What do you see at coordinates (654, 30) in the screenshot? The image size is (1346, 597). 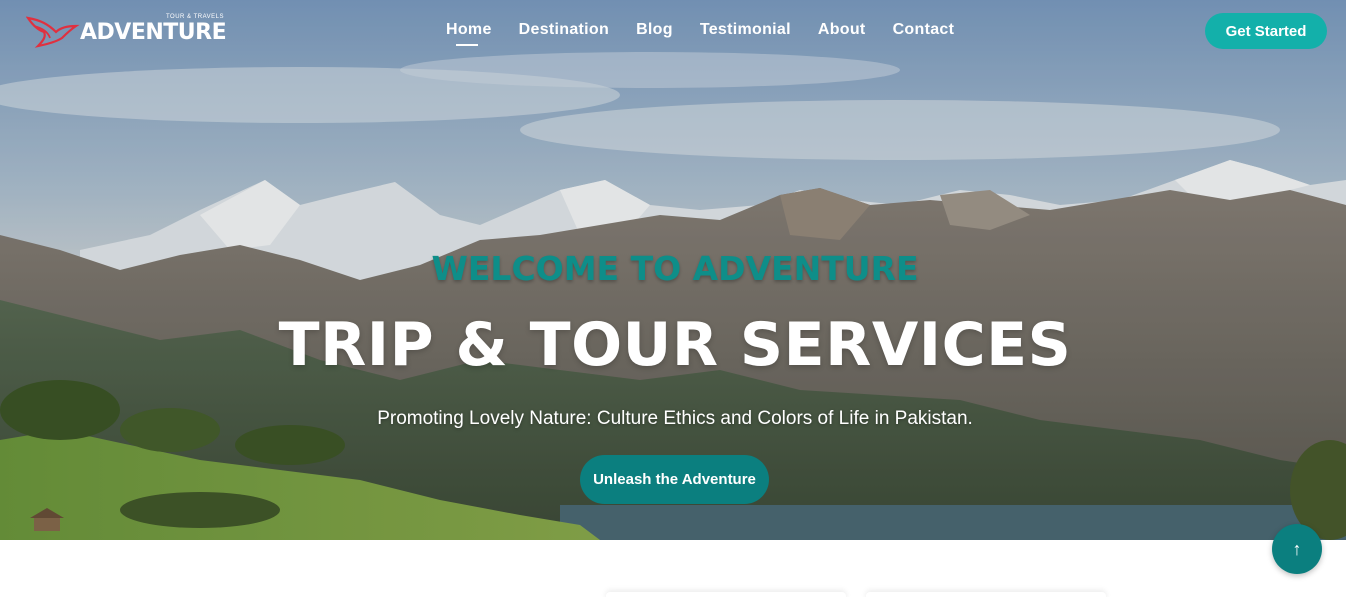 I see `nav-item-blog: Blog` at bounding box center [654, 30].